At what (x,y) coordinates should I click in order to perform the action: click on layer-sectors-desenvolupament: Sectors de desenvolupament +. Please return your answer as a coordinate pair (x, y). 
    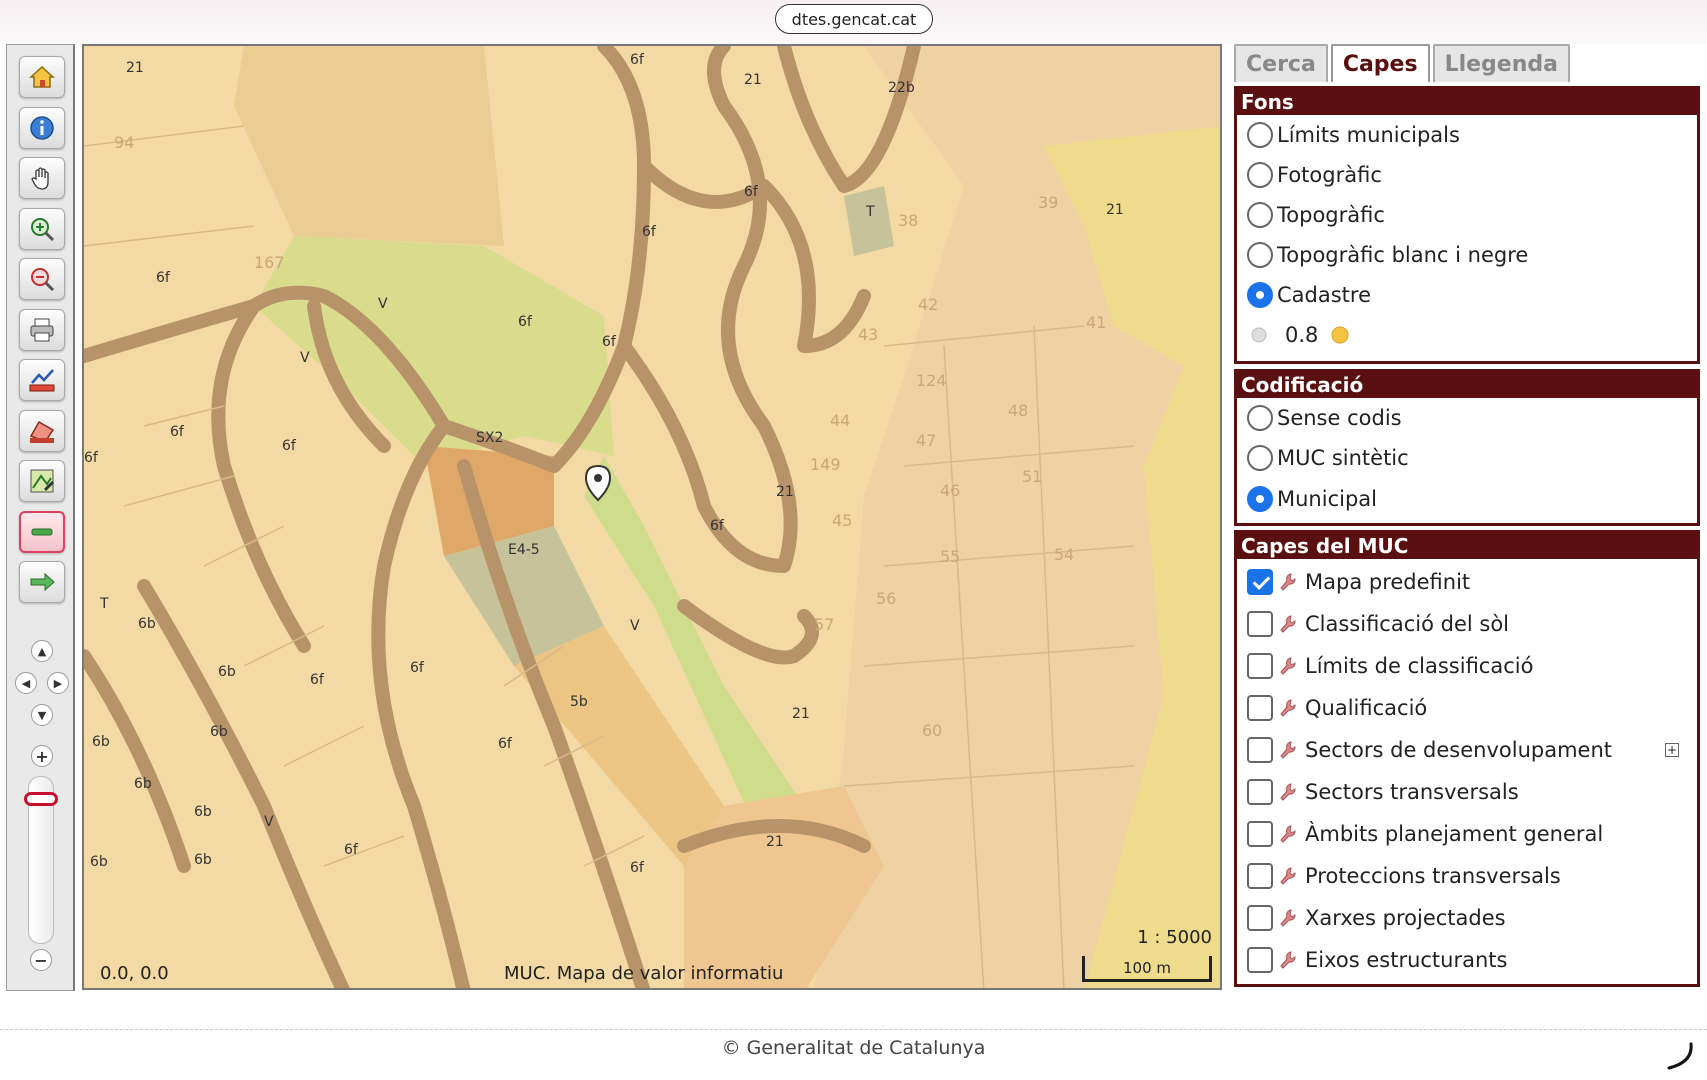
    Looking at the image, I should click on (1467, 750).